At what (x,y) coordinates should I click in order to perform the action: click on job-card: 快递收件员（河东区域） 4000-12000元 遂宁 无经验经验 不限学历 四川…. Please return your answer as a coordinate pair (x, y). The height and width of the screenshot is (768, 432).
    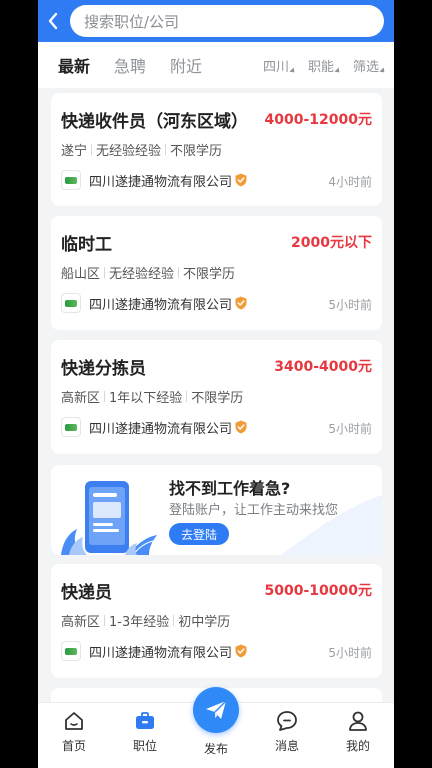
    Looking at the image, I should click on (216, 149).